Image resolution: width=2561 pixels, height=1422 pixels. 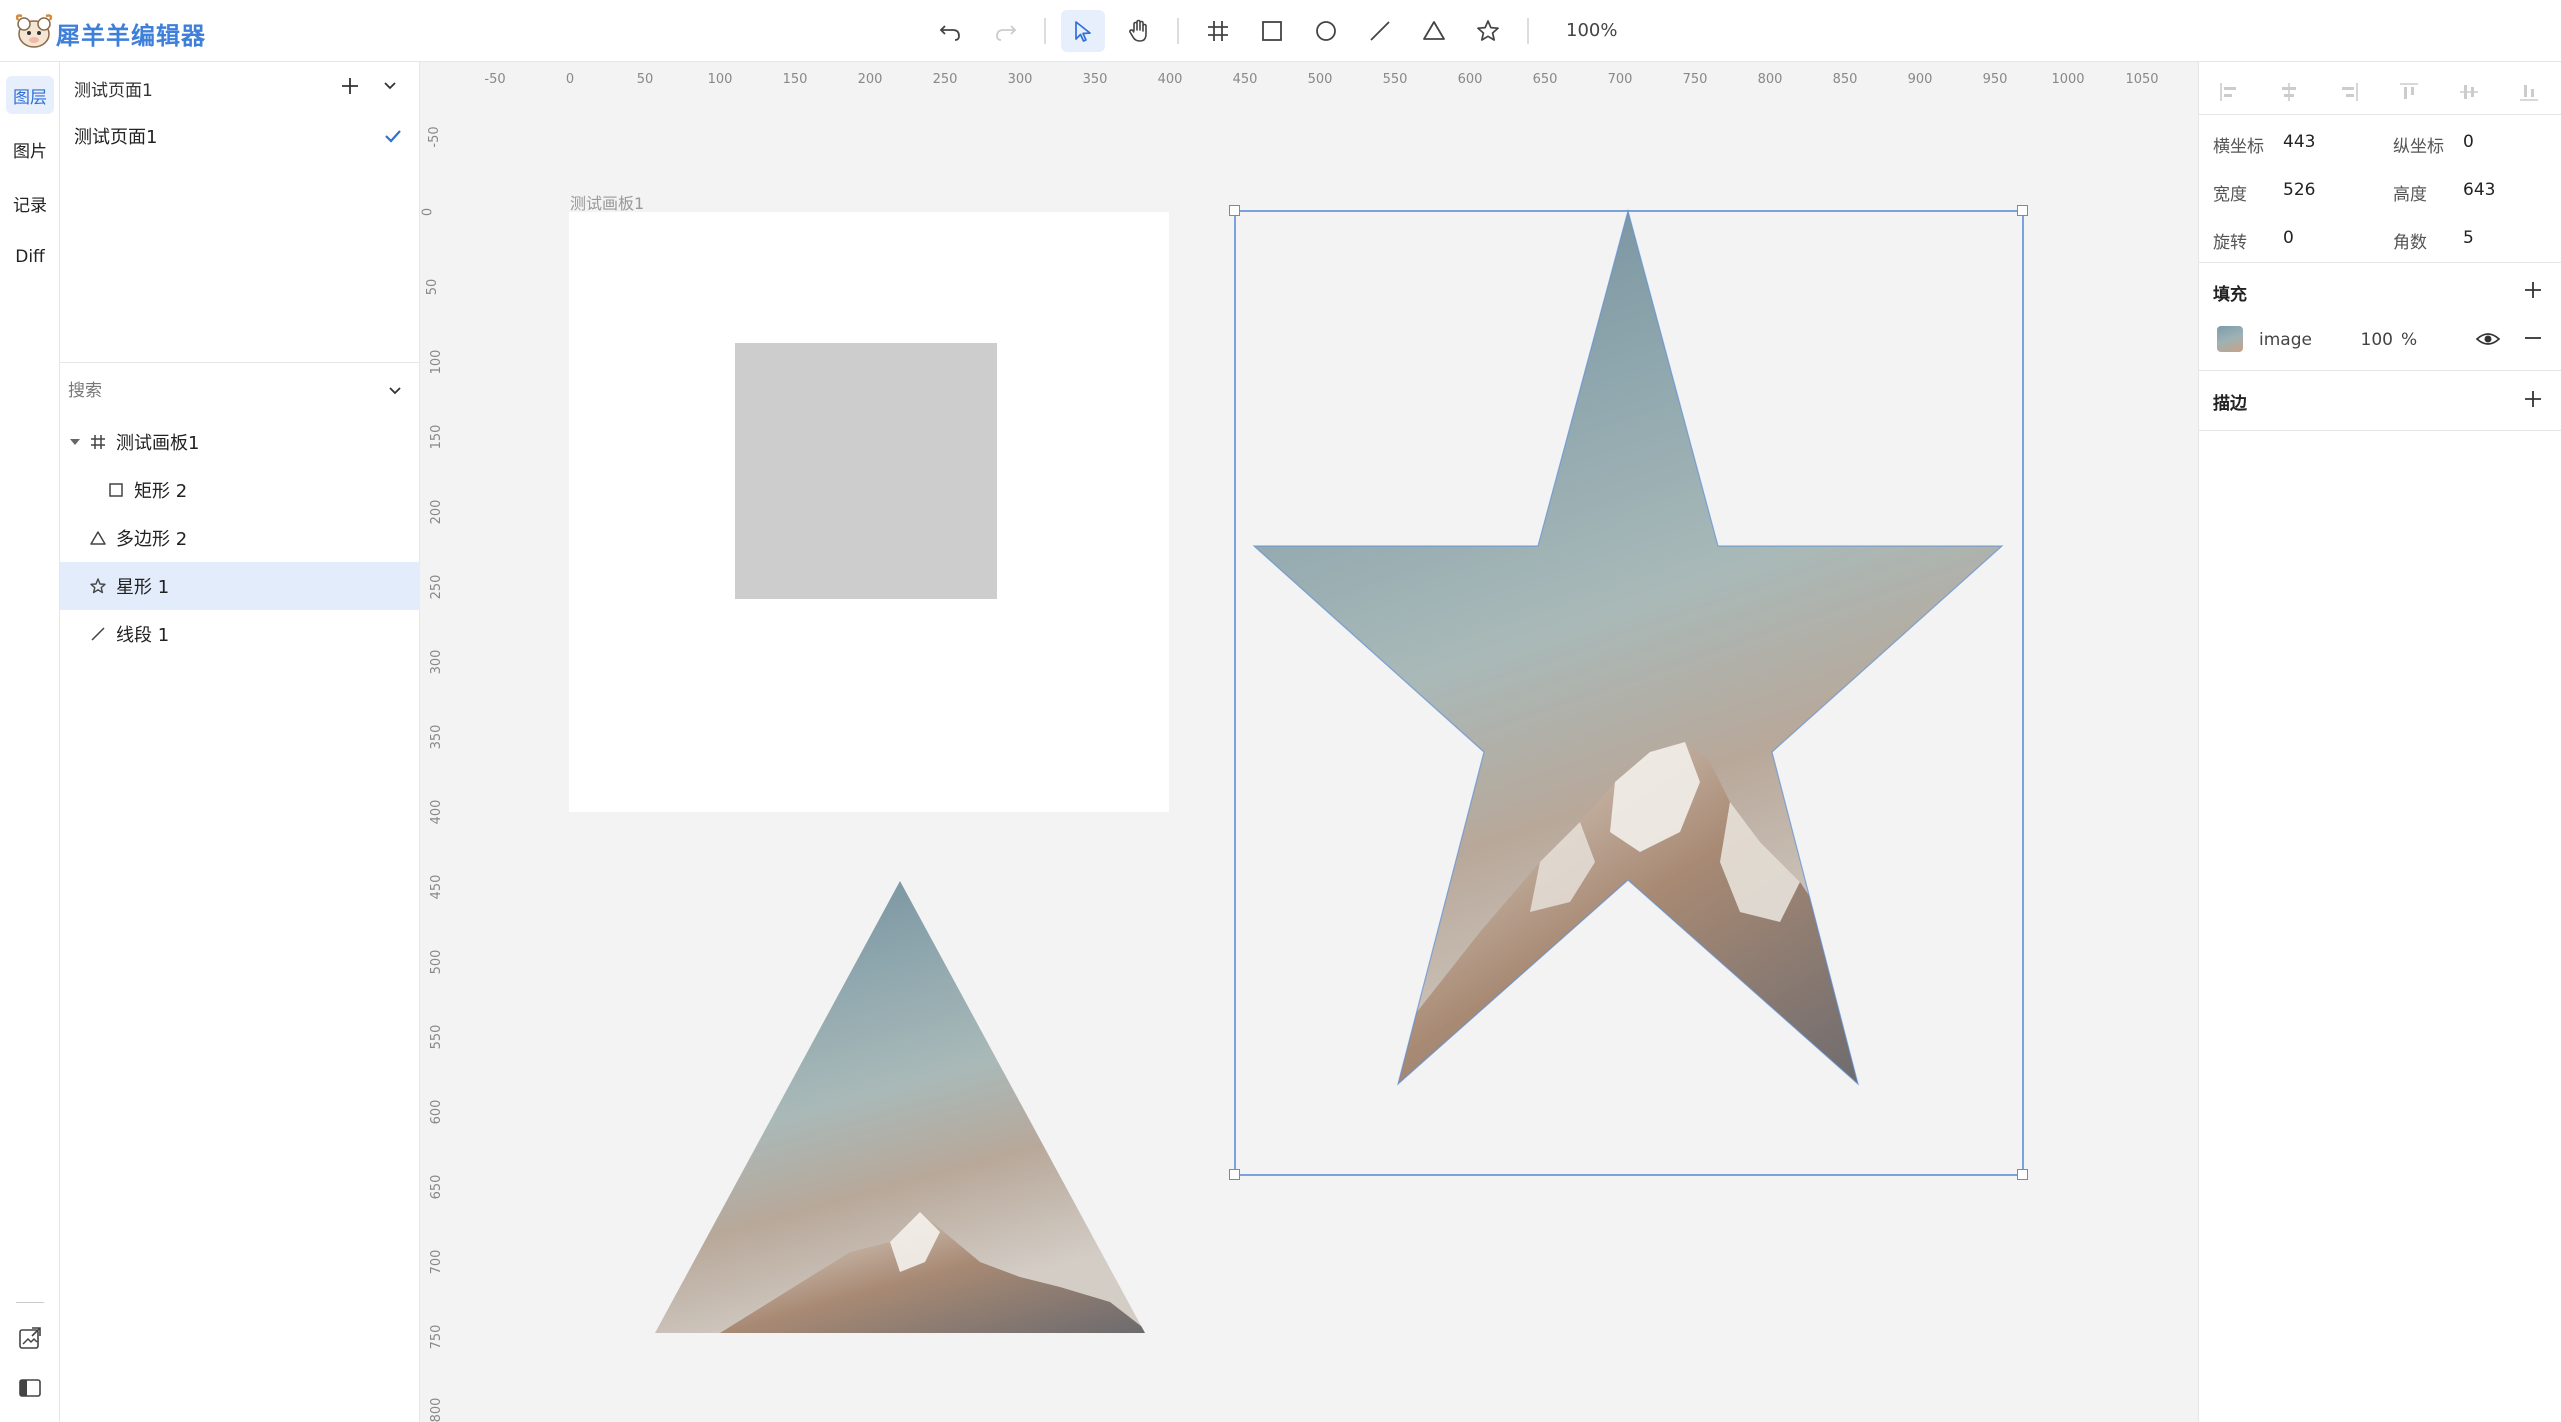 I want to click on redo-button, so click(x=1006, y=31).